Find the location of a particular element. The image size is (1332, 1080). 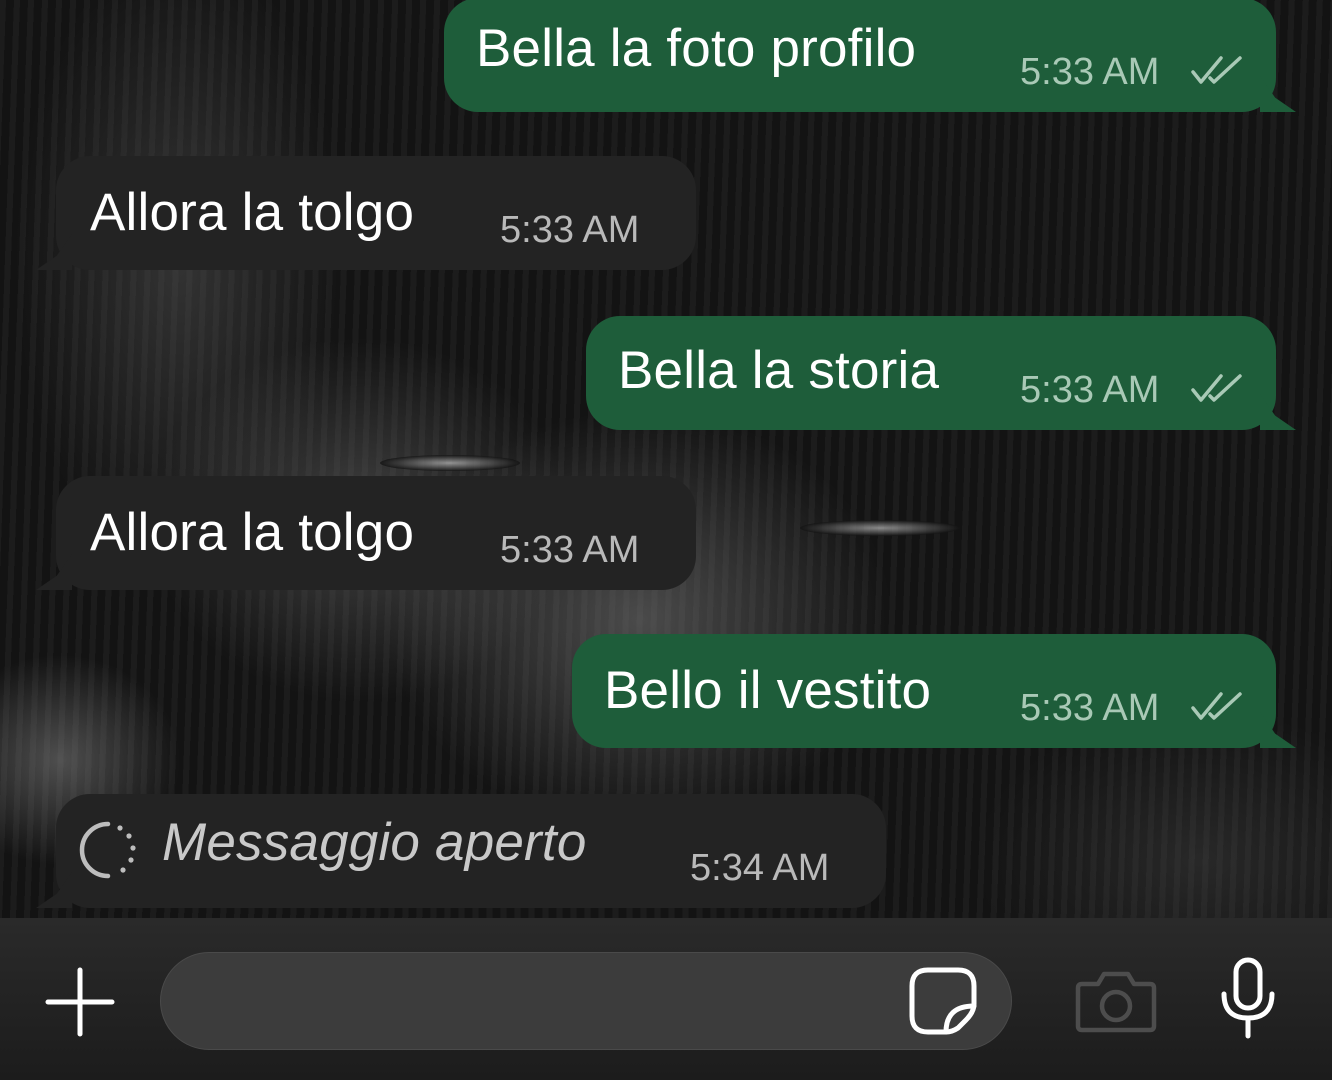

sticker-icon is located at coordinates (943, 1001).